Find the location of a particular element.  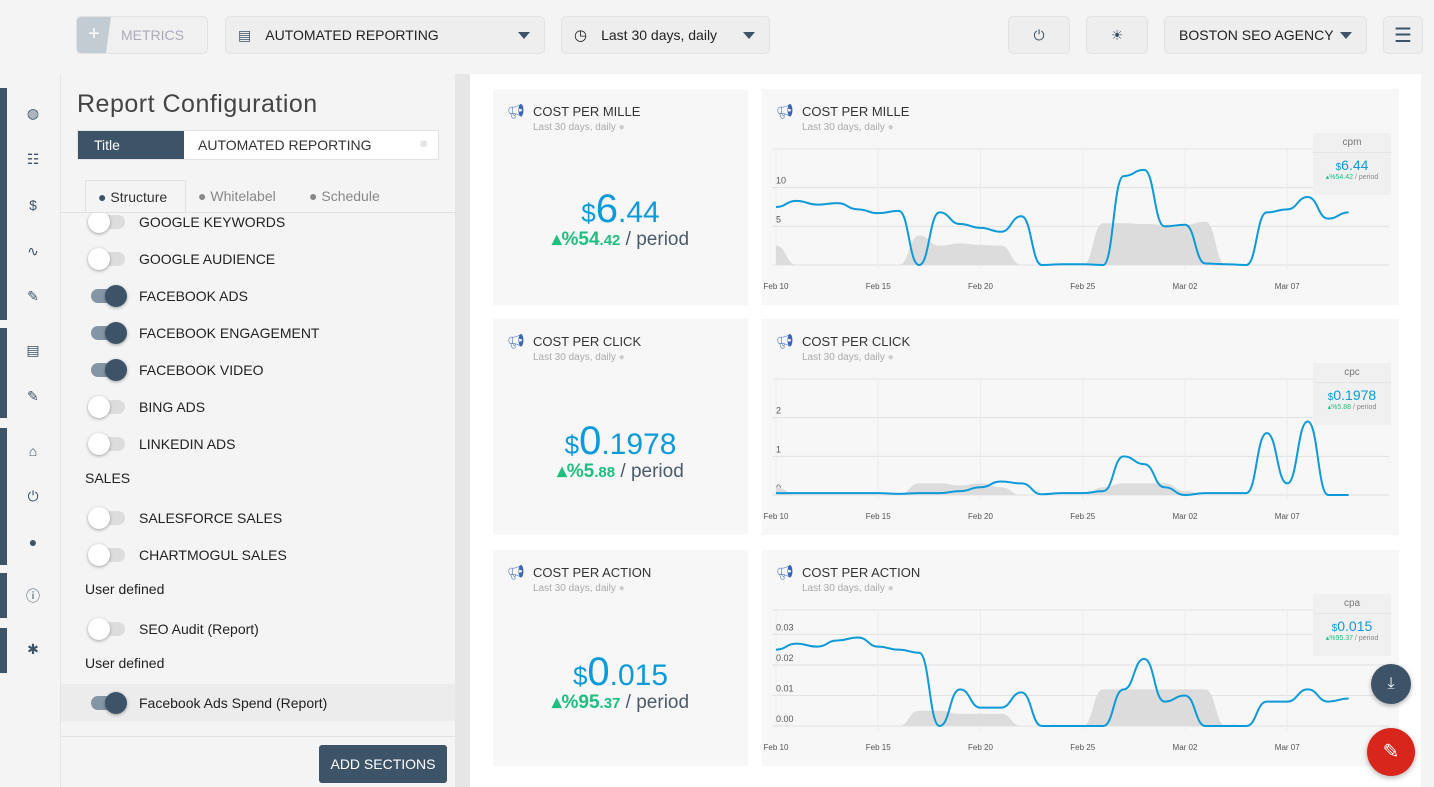

tab-schedule: ● Schedule is located at coordinates (344, 196).